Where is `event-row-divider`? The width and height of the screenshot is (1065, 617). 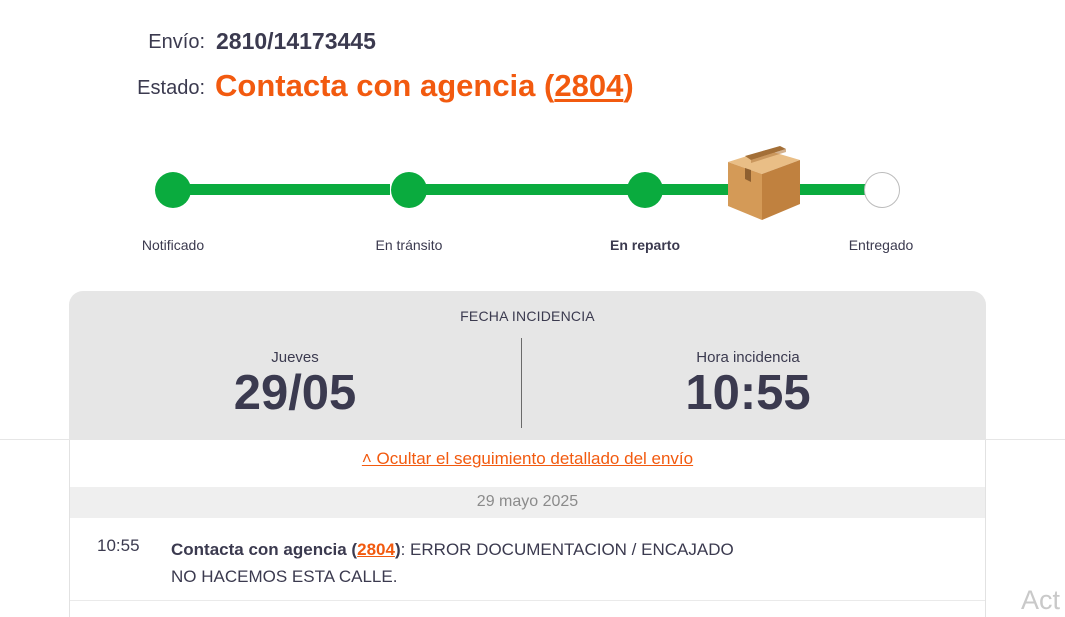
event-row-divider is located at coordinates (527, 600).